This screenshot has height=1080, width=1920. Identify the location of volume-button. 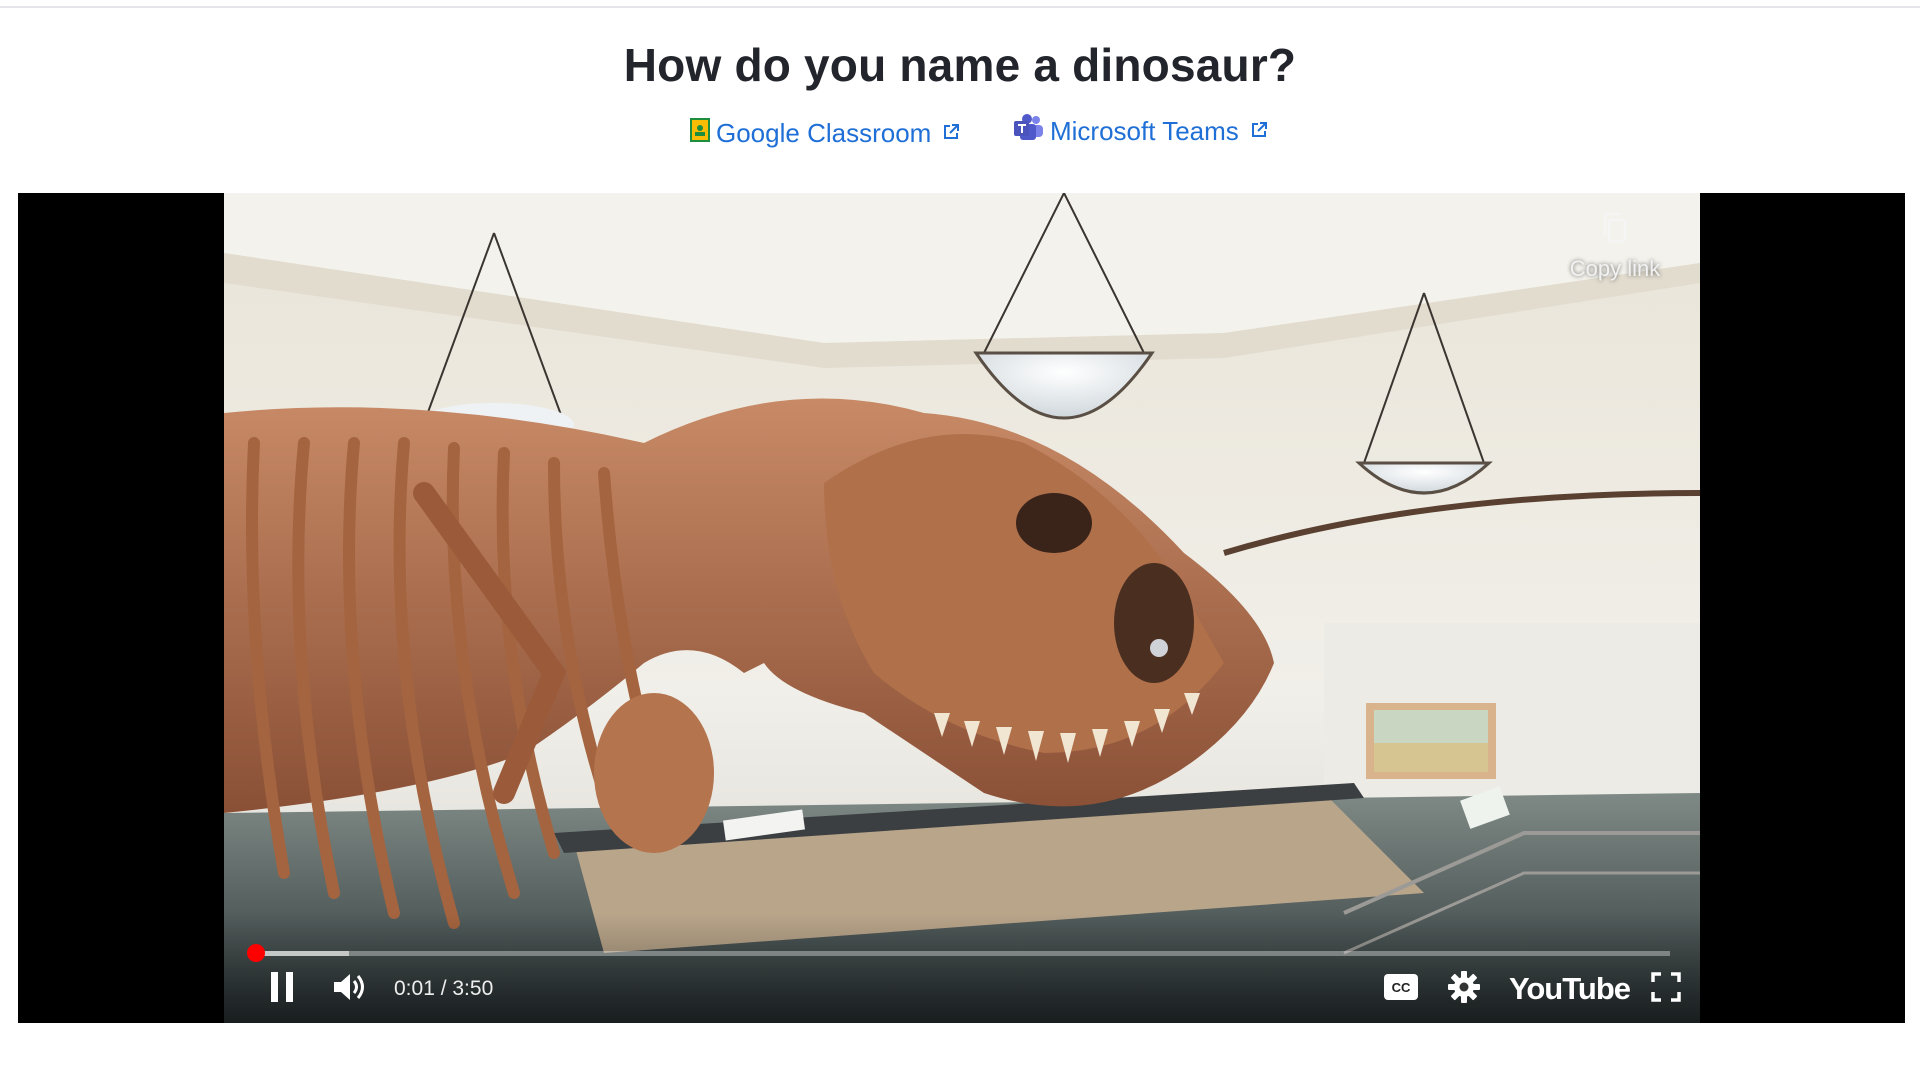
(350, 989).